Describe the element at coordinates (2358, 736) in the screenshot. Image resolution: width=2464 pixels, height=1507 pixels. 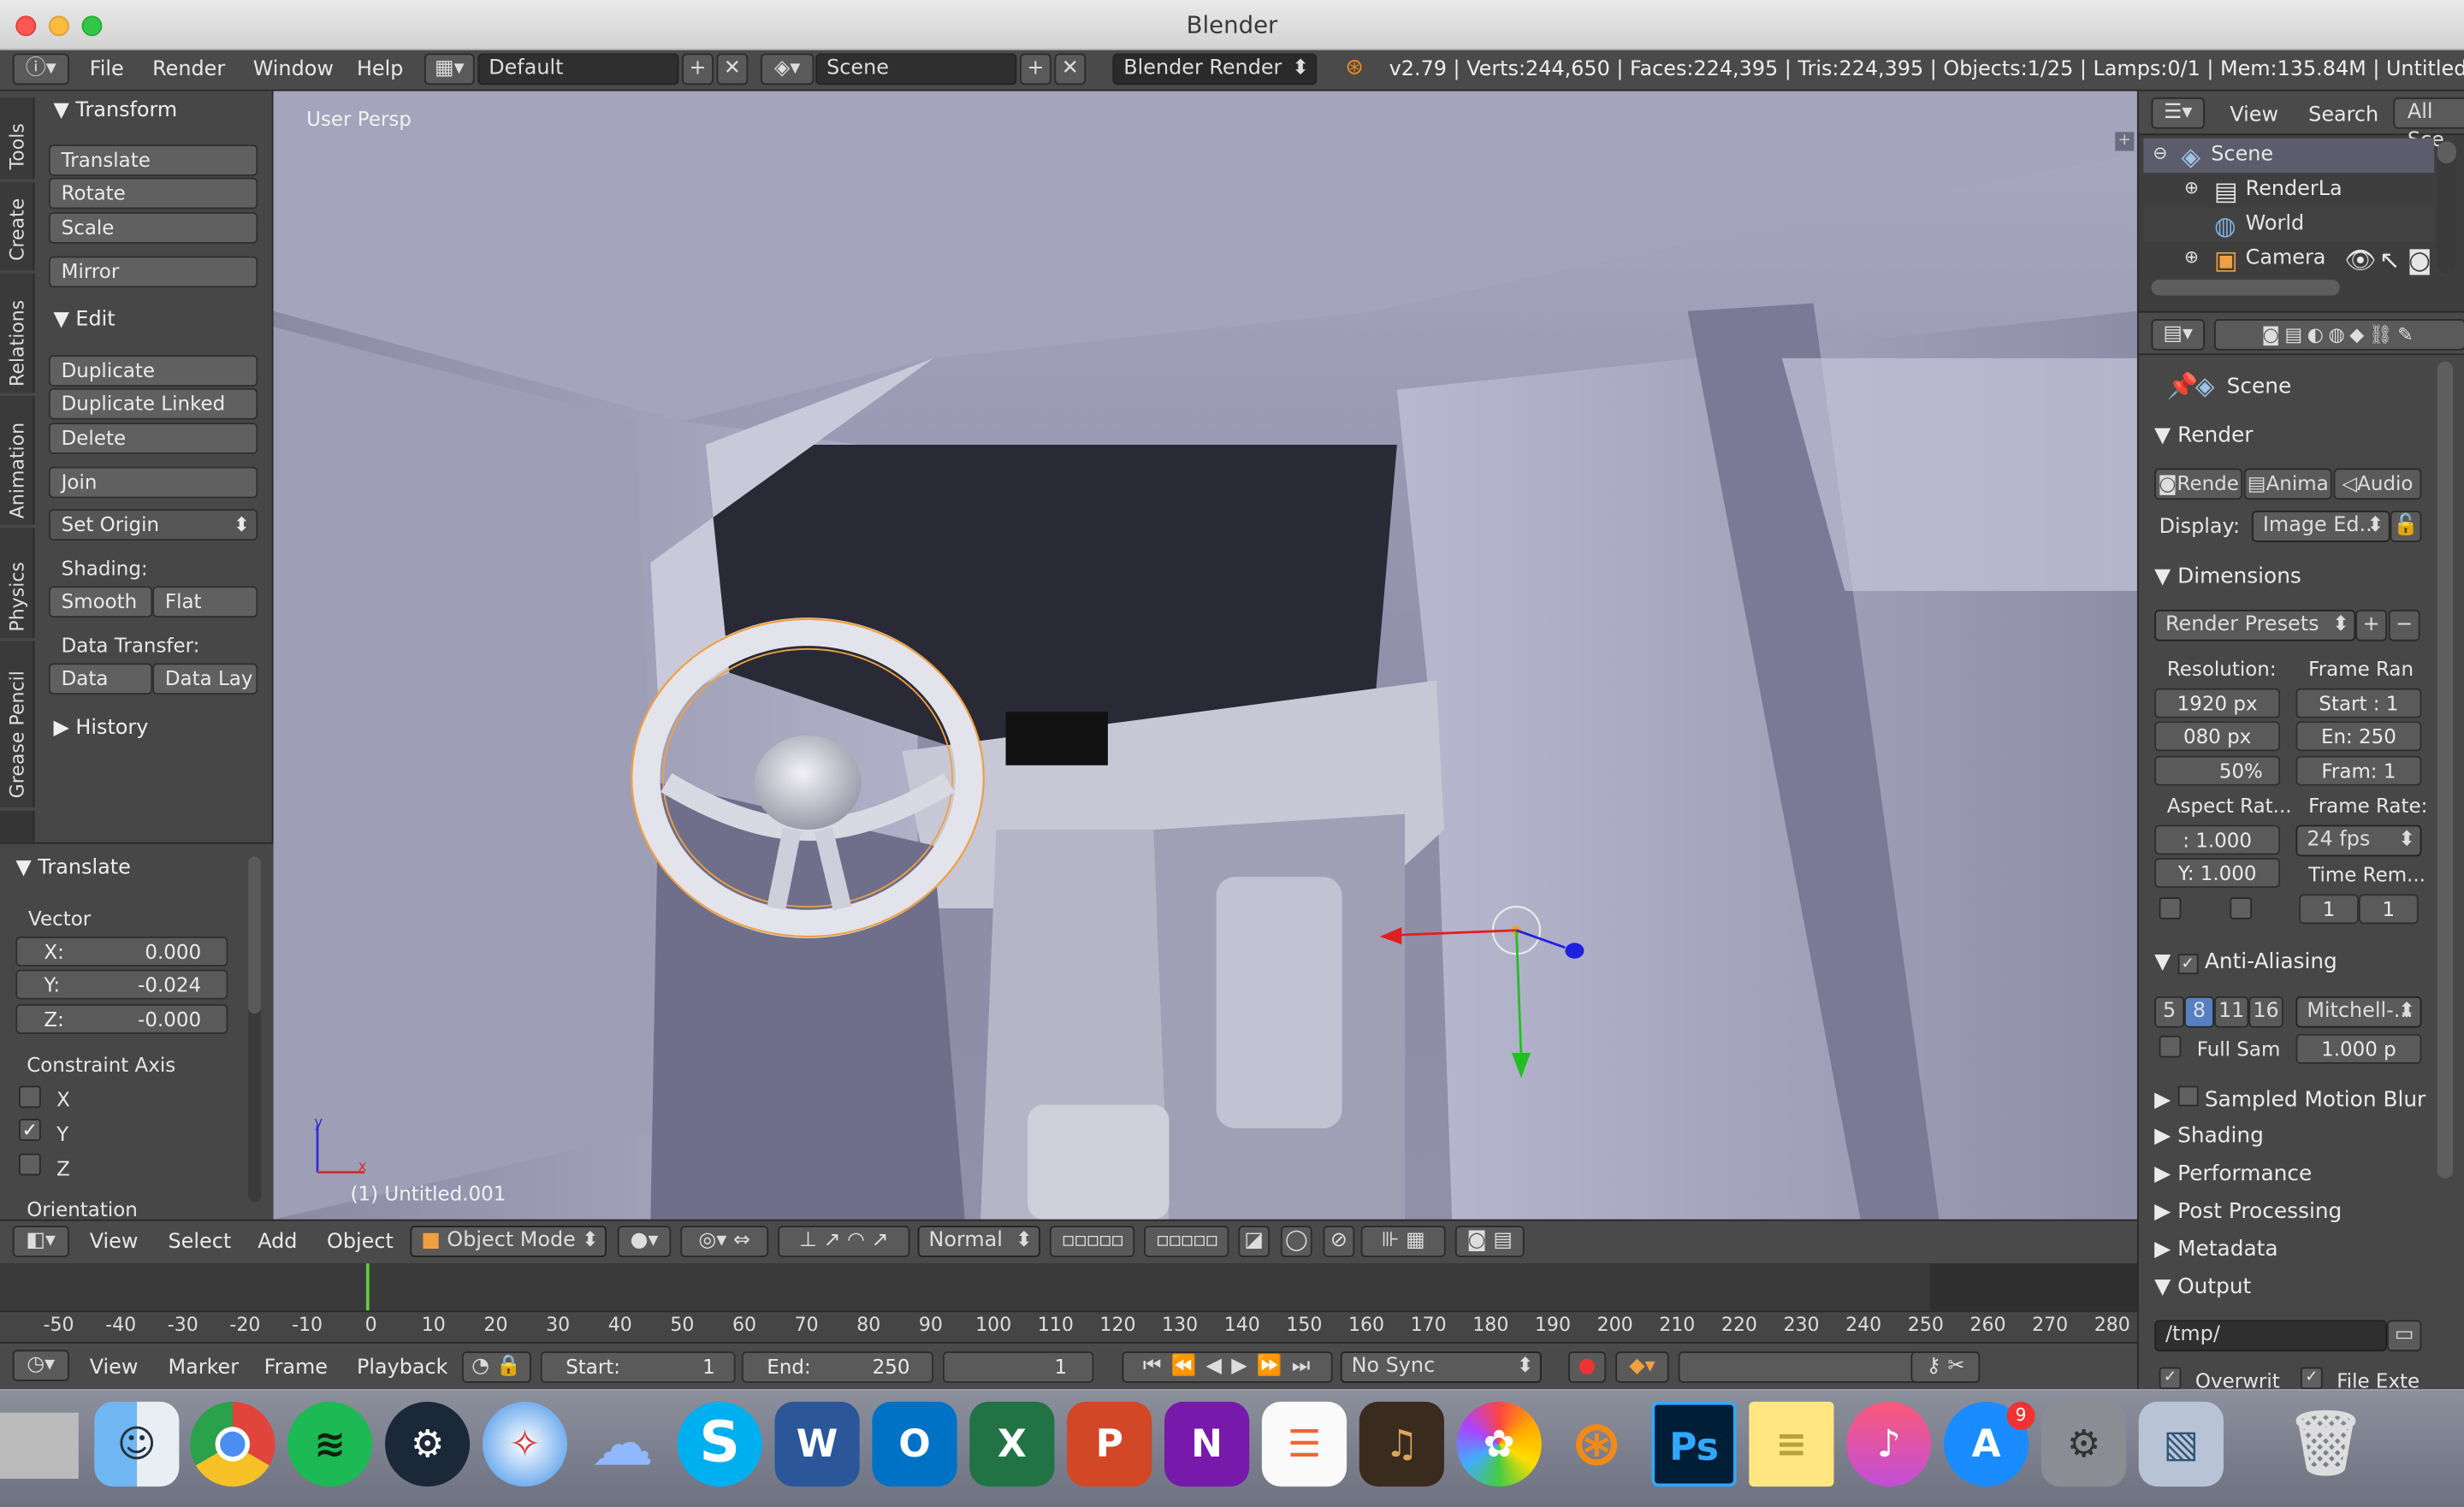
I see `frame-end-field: En: 250` at that location.